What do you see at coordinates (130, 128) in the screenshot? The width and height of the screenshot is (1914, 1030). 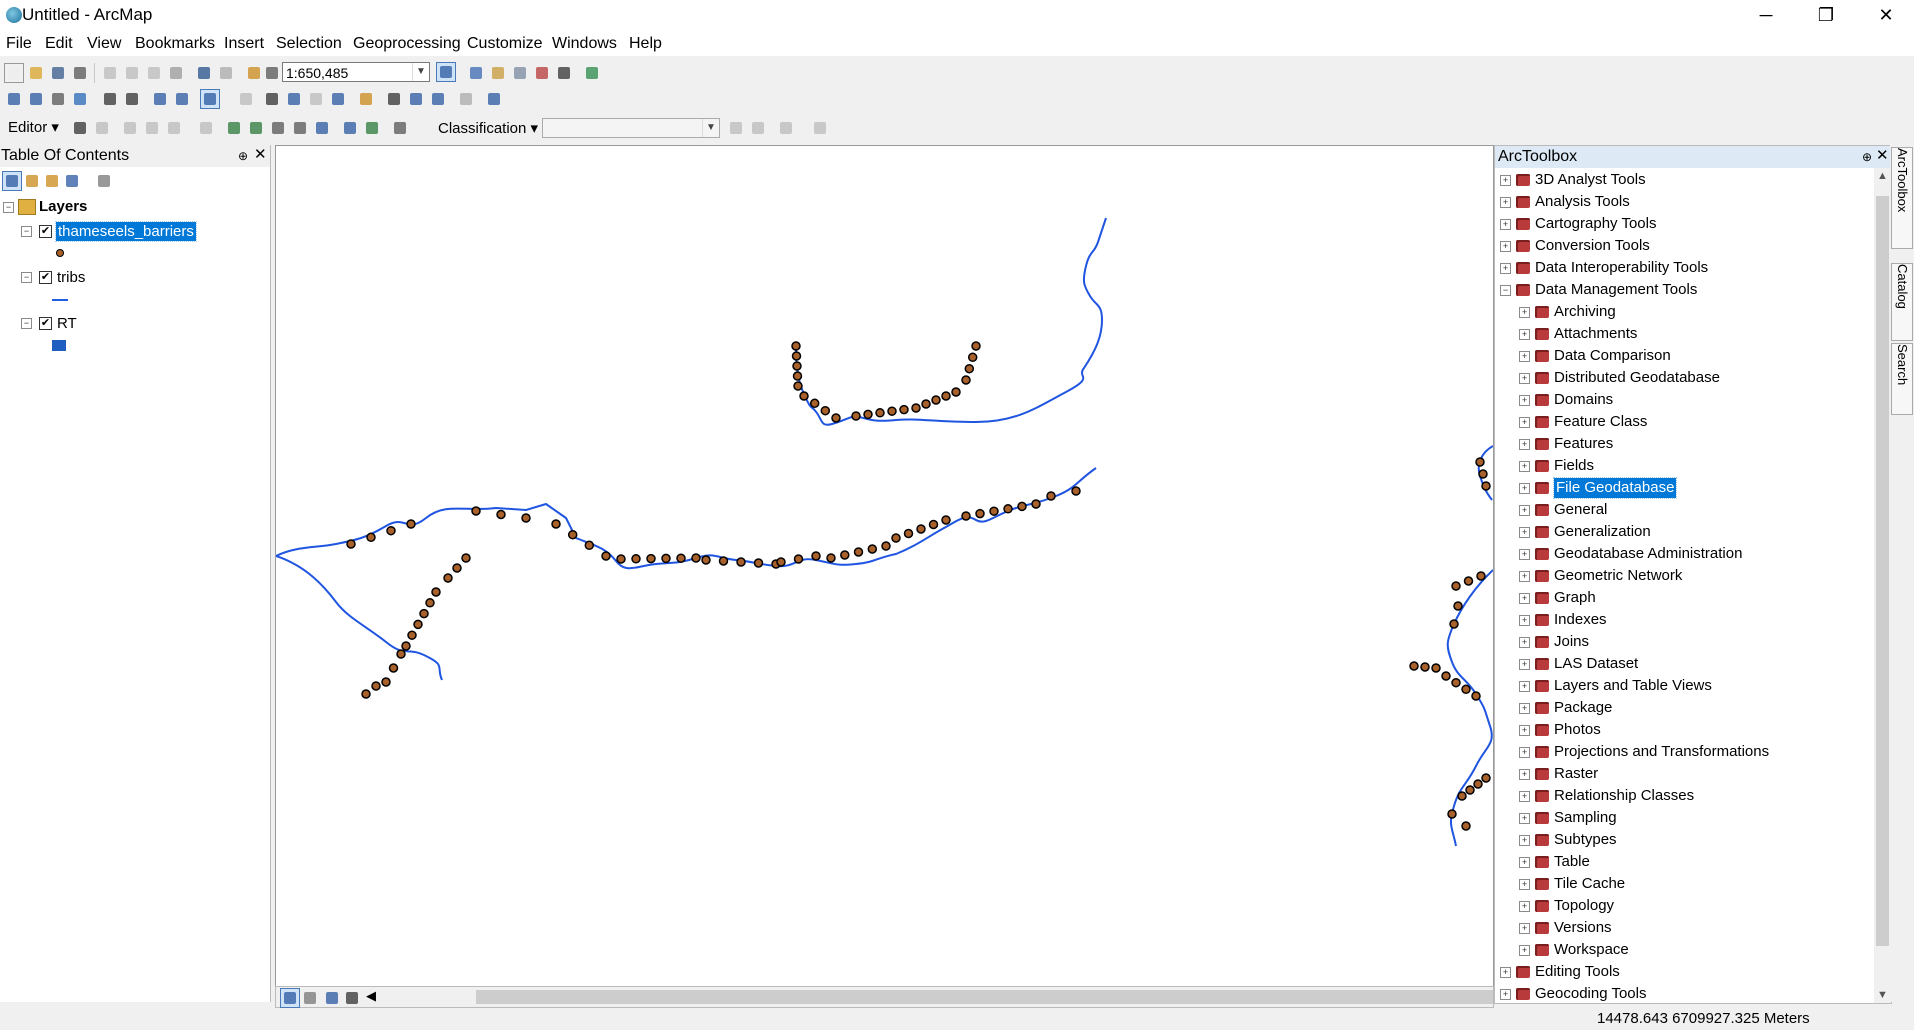 I see `straight-segment-icon` at bounding box center [130, 128].